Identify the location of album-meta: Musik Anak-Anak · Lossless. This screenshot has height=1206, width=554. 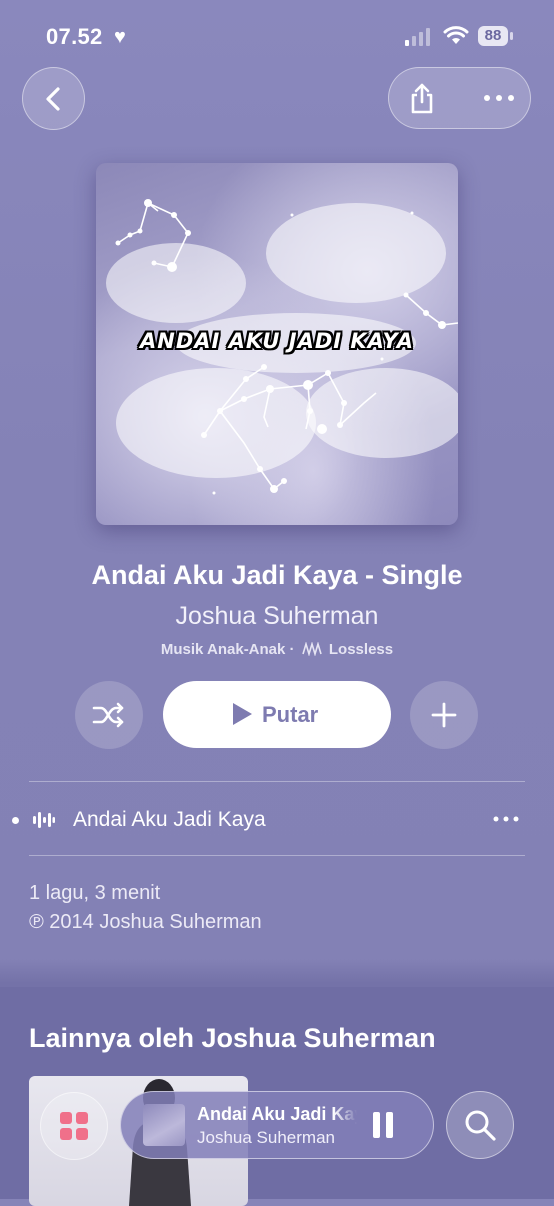
(277, 649).